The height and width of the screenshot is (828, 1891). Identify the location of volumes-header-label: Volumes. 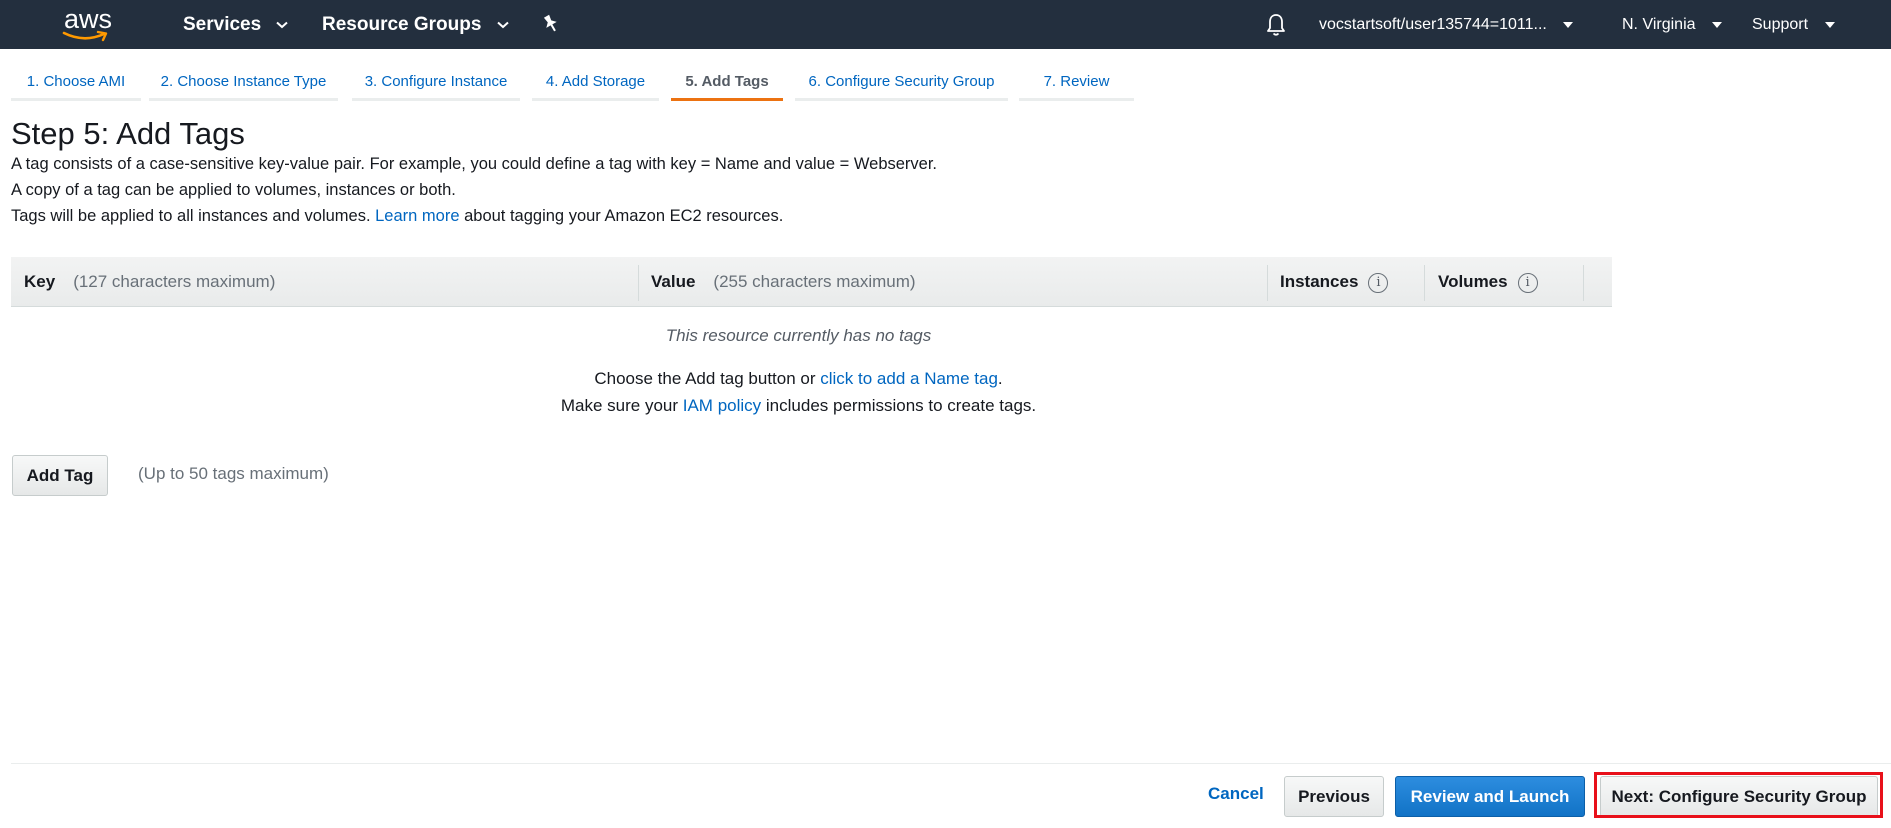
(1473, 281).